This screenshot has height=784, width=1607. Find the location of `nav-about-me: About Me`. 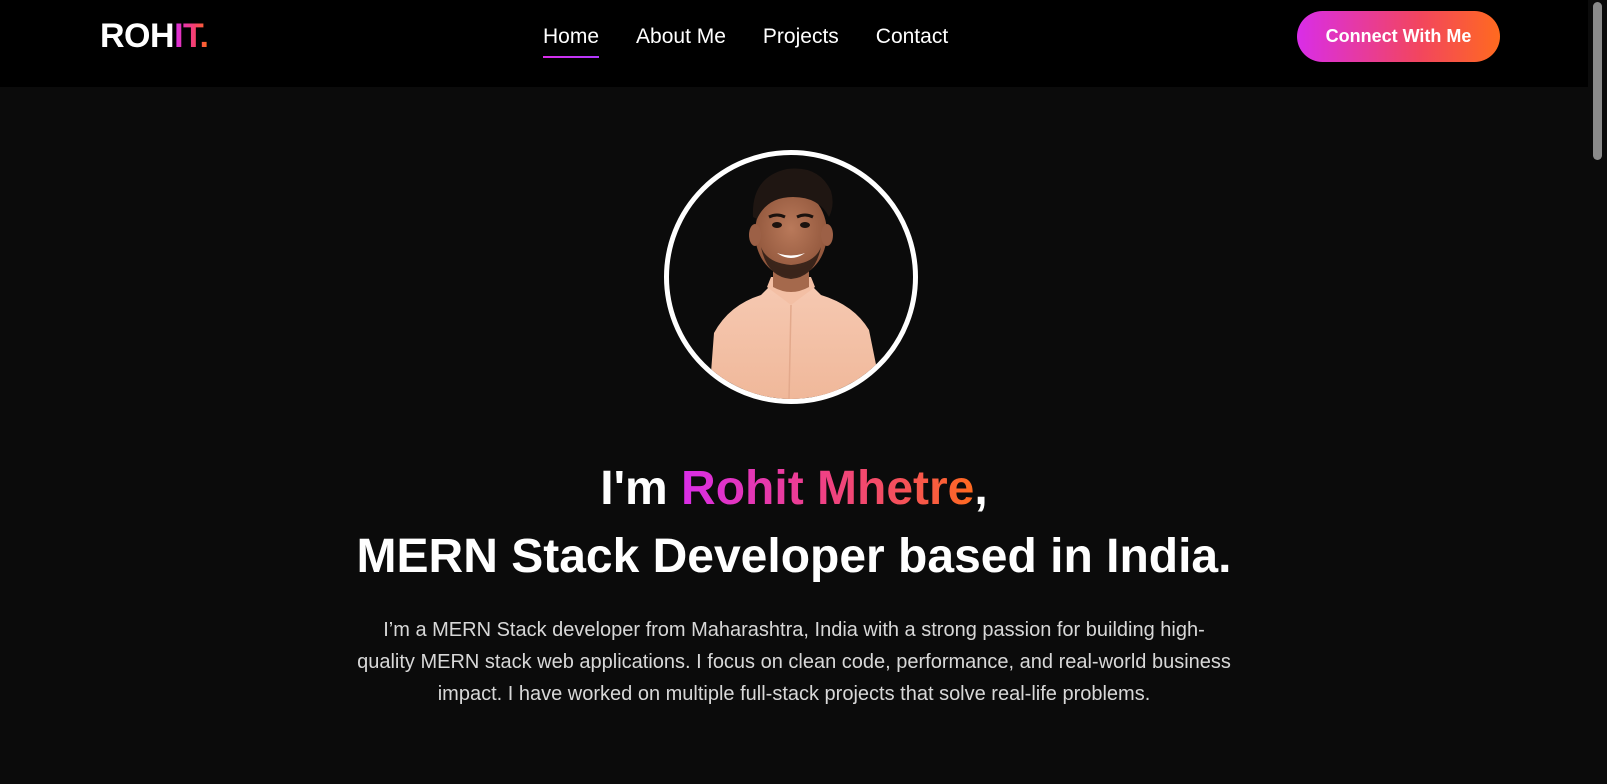

nav-about-me: About Me is located at coordinates (681, 40).